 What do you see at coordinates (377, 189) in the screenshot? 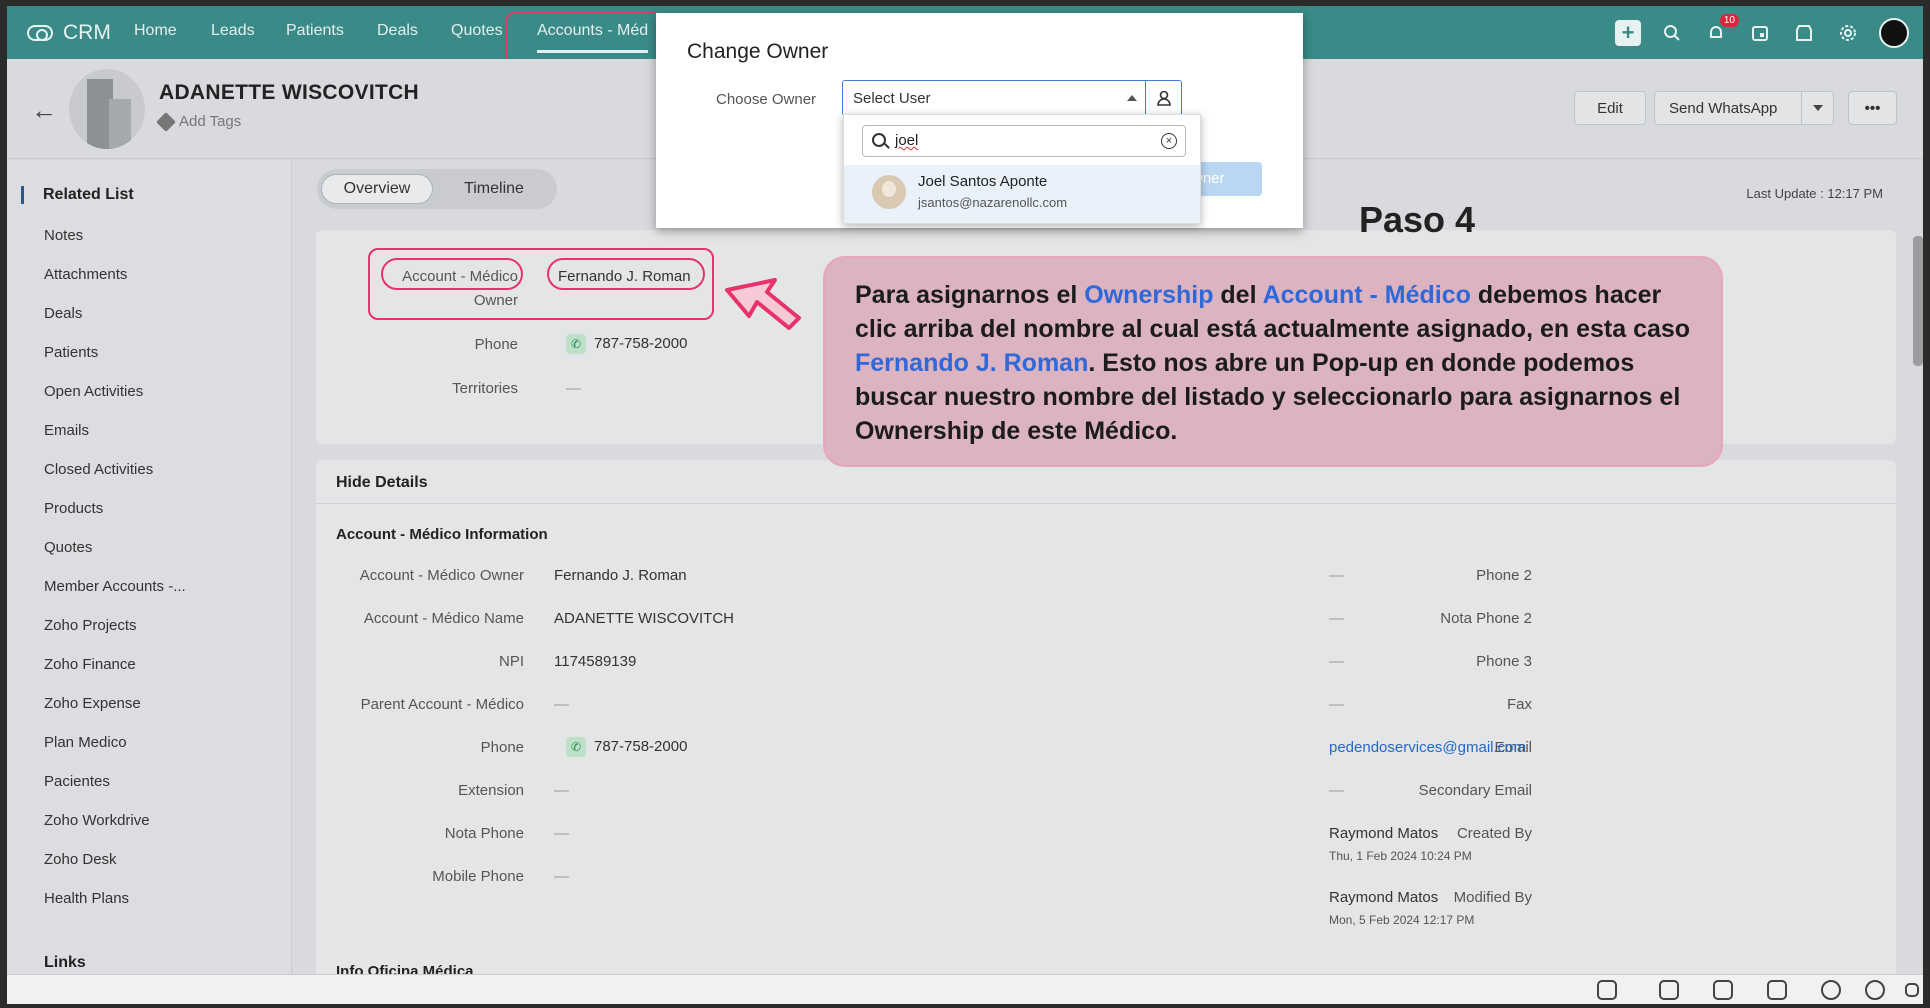
I see `tab-overview: Overview` at bounding box center [377, 189].